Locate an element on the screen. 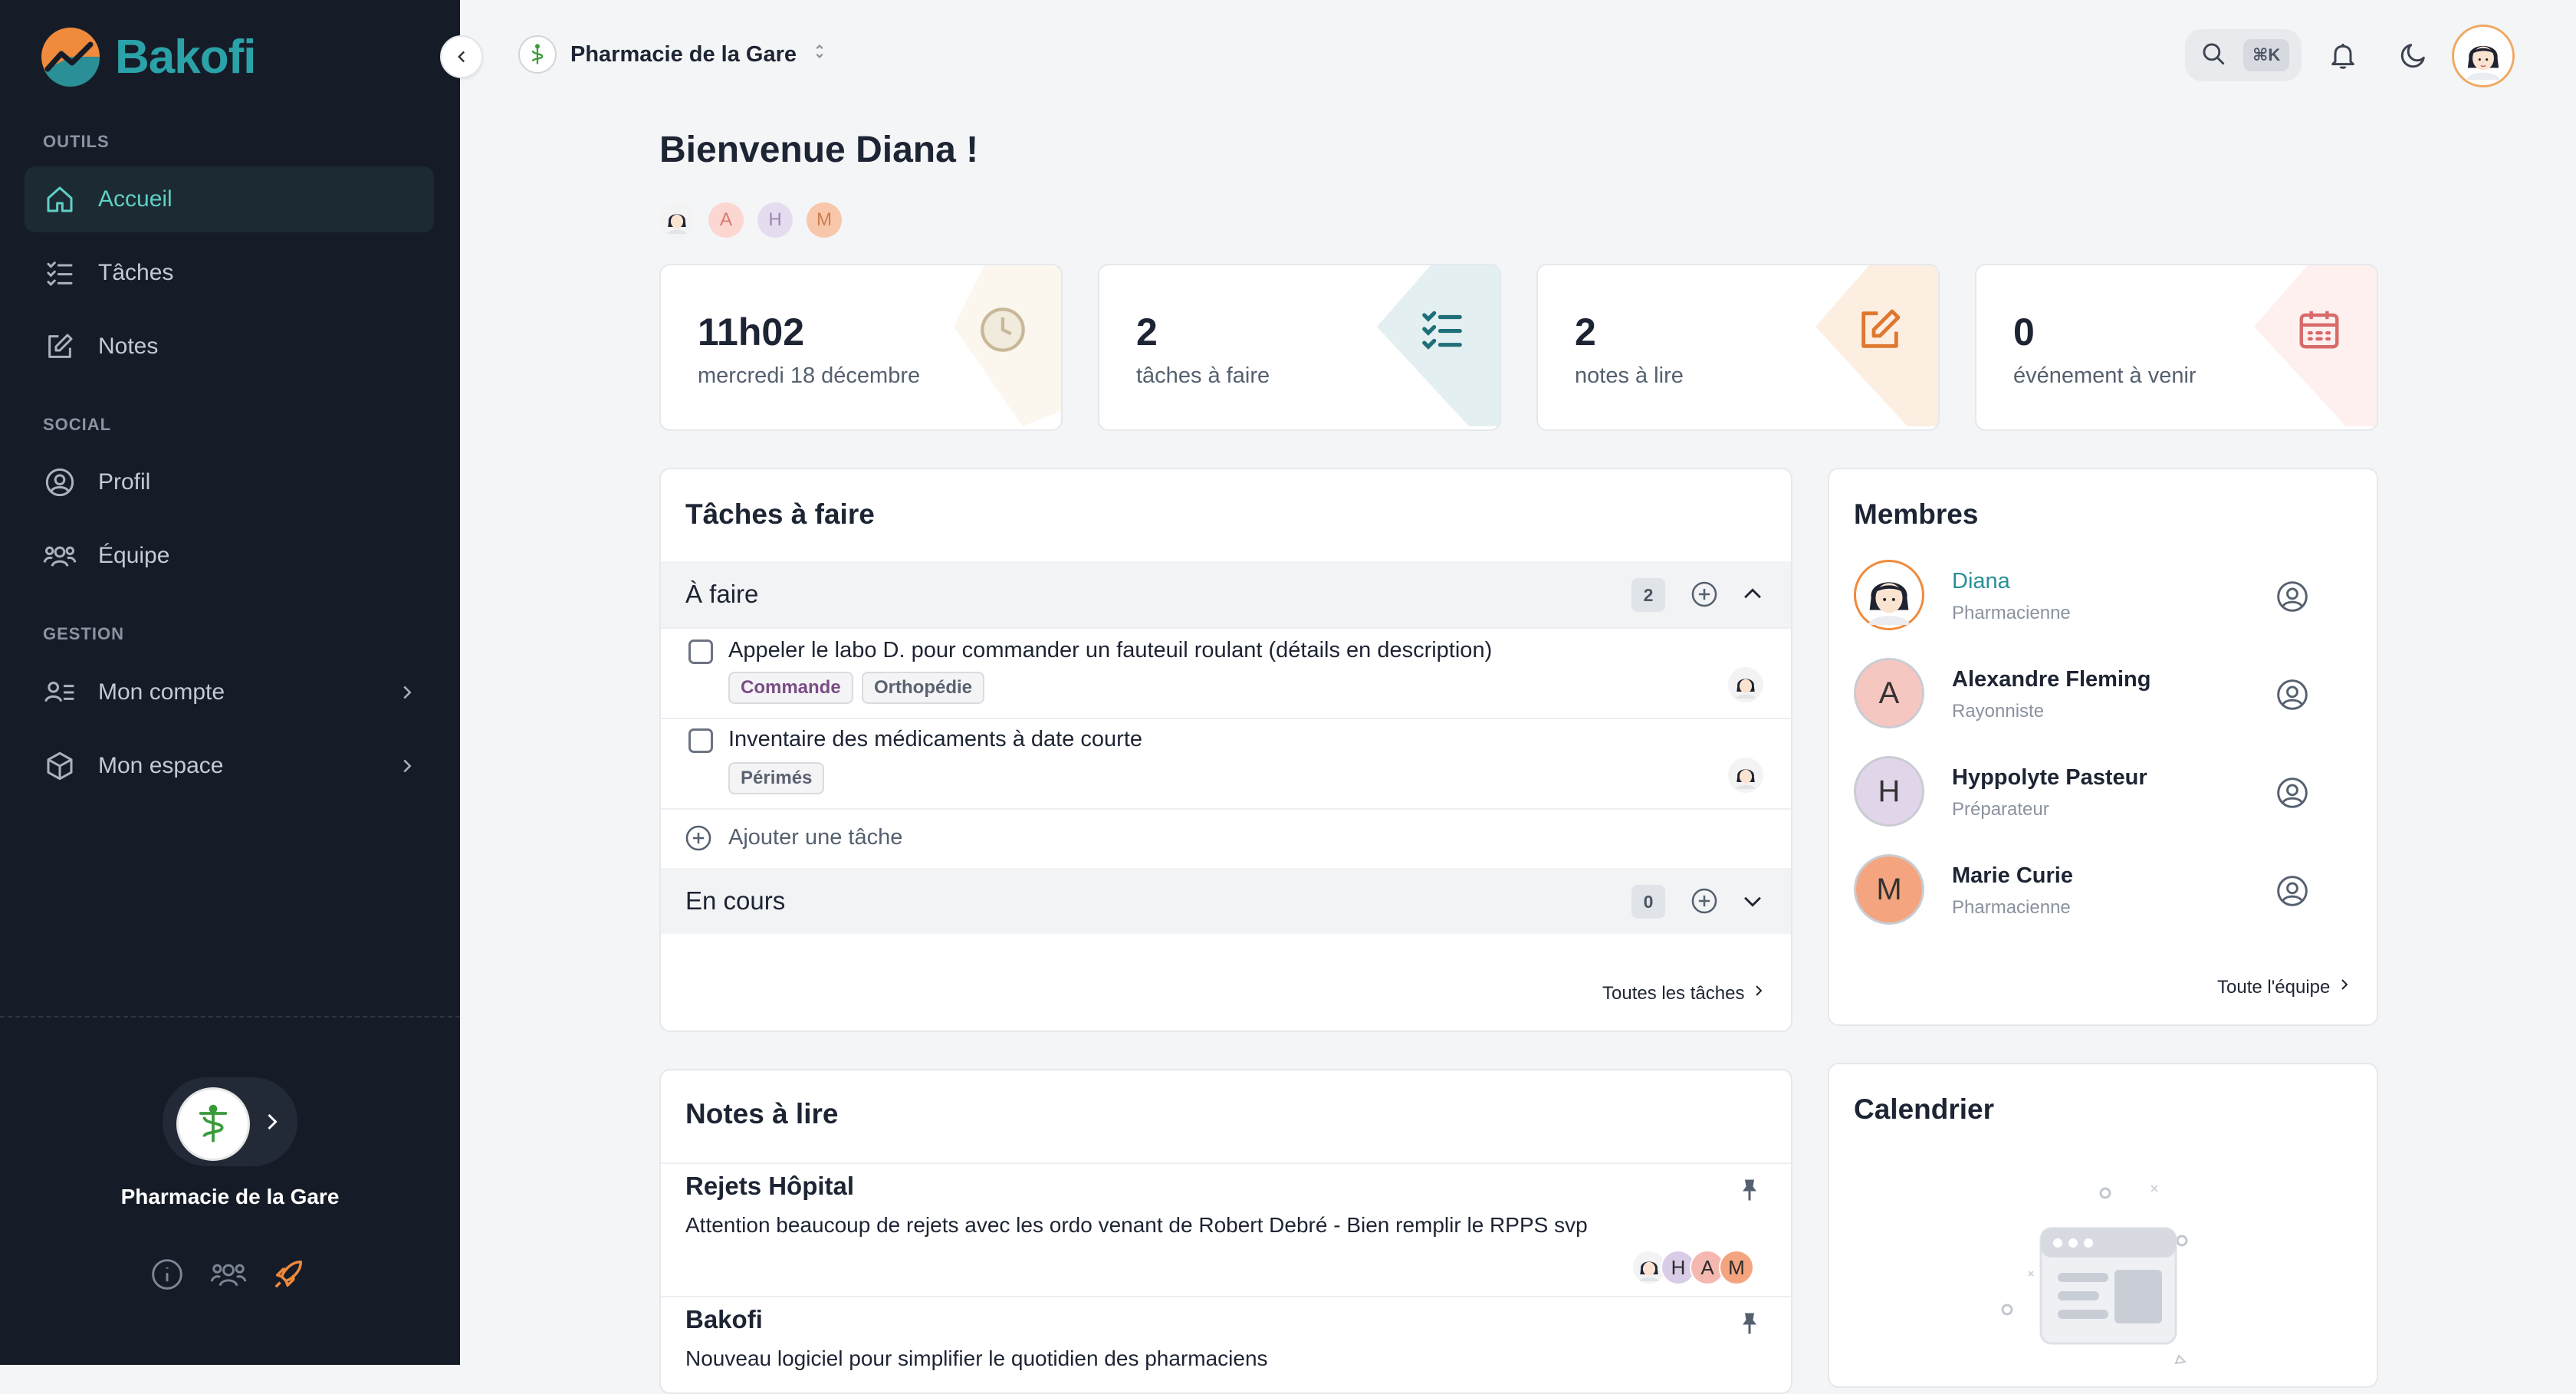 Image resolution: width=2576 pixels, height=1394 pixels. stat-card-notes: 2 notes à lire is located at coordinates (1738, 347).